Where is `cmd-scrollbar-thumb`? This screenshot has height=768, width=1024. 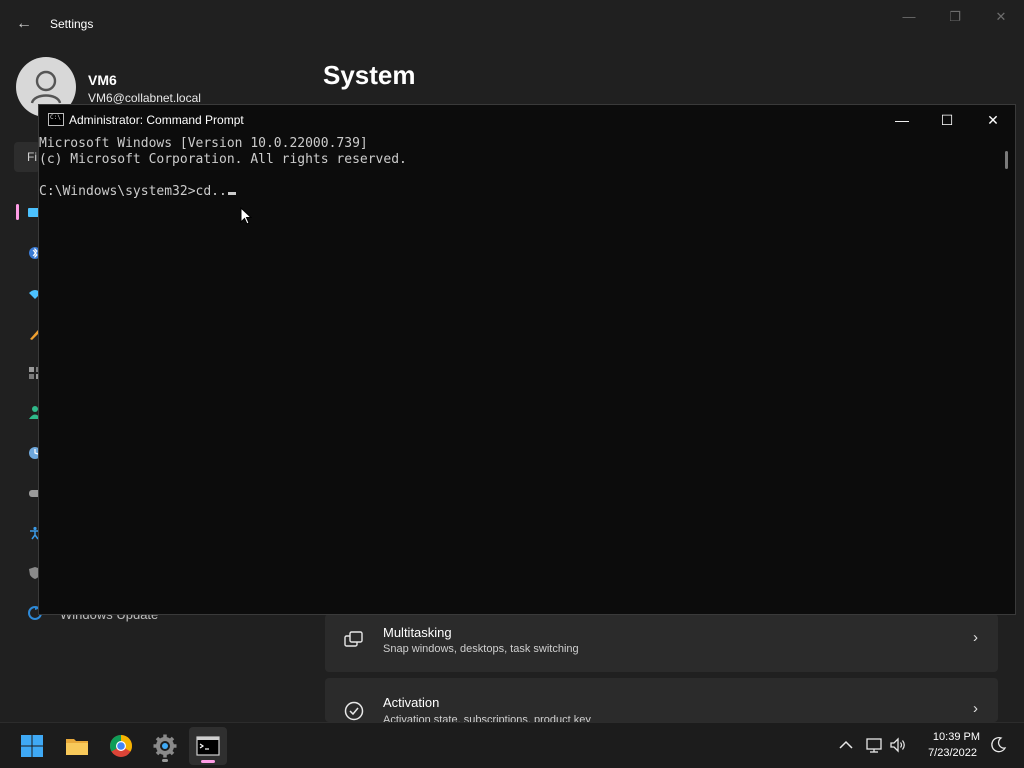
cmd-scrollbar-thumb is located at coordinates (1006, 160).